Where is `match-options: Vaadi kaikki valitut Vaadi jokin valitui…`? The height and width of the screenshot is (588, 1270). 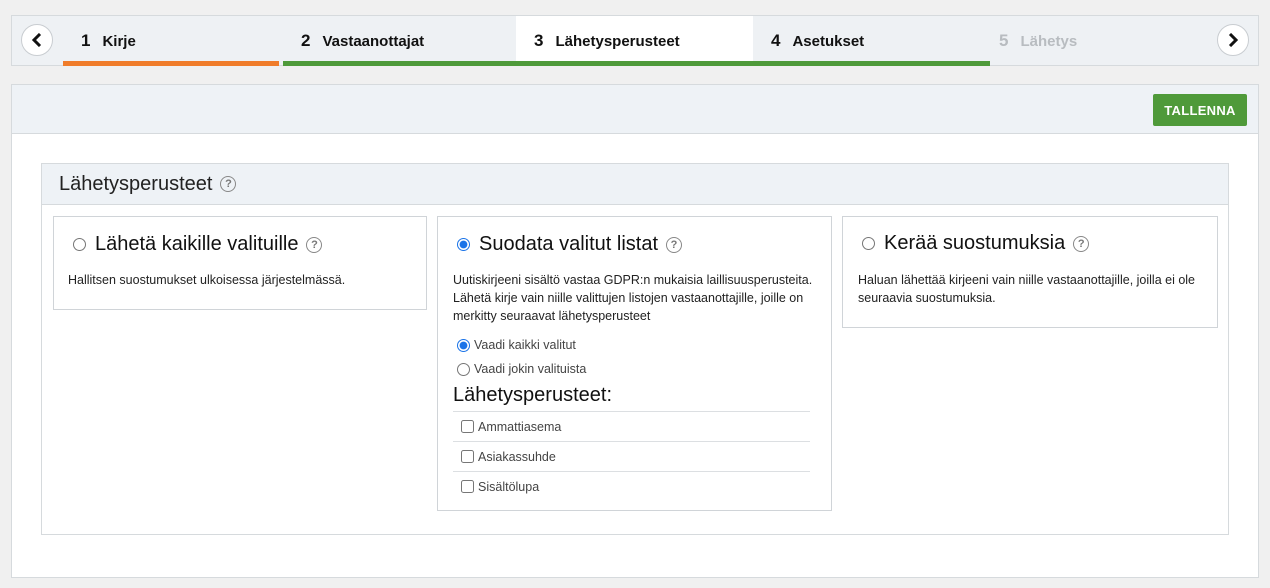
match-options: Vaadi kaikki valitut Vaadi jokin valitui… is located at coordinates (521, 357).